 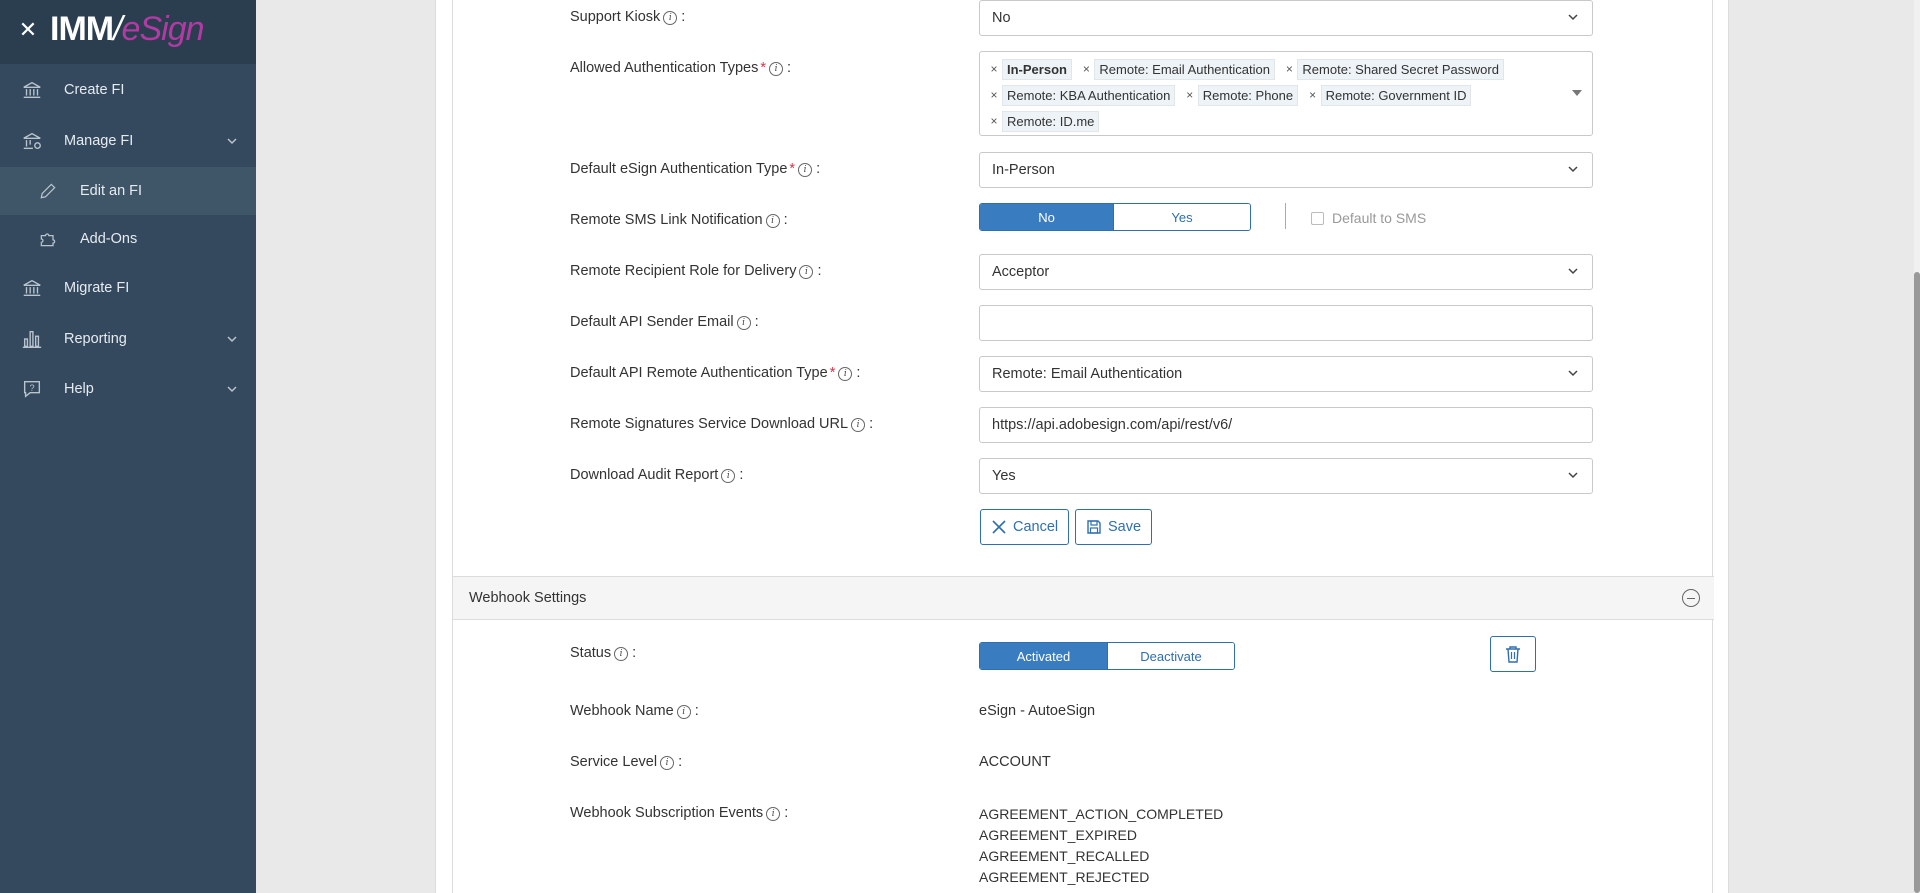 What do you see at coordinates (1094, 527) in the screenshot?
I see `floppy-icon` at bounding box center [1094, 527].